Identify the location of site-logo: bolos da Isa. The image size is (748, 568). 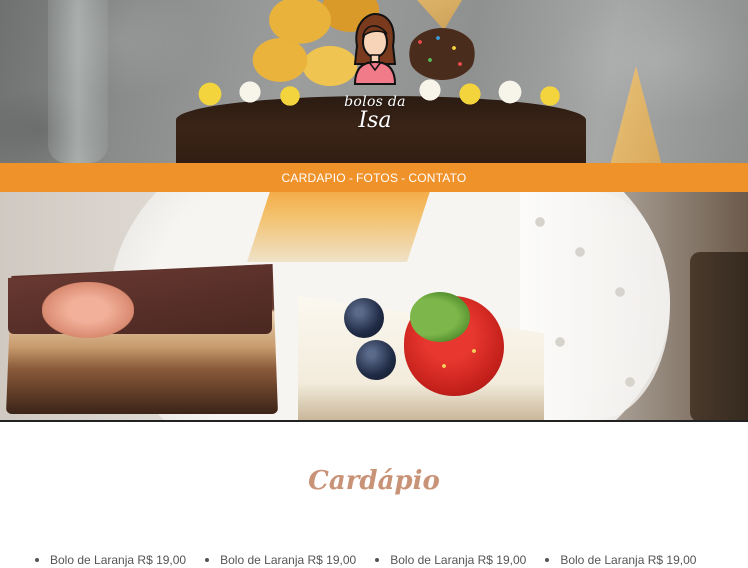
(375, 82).